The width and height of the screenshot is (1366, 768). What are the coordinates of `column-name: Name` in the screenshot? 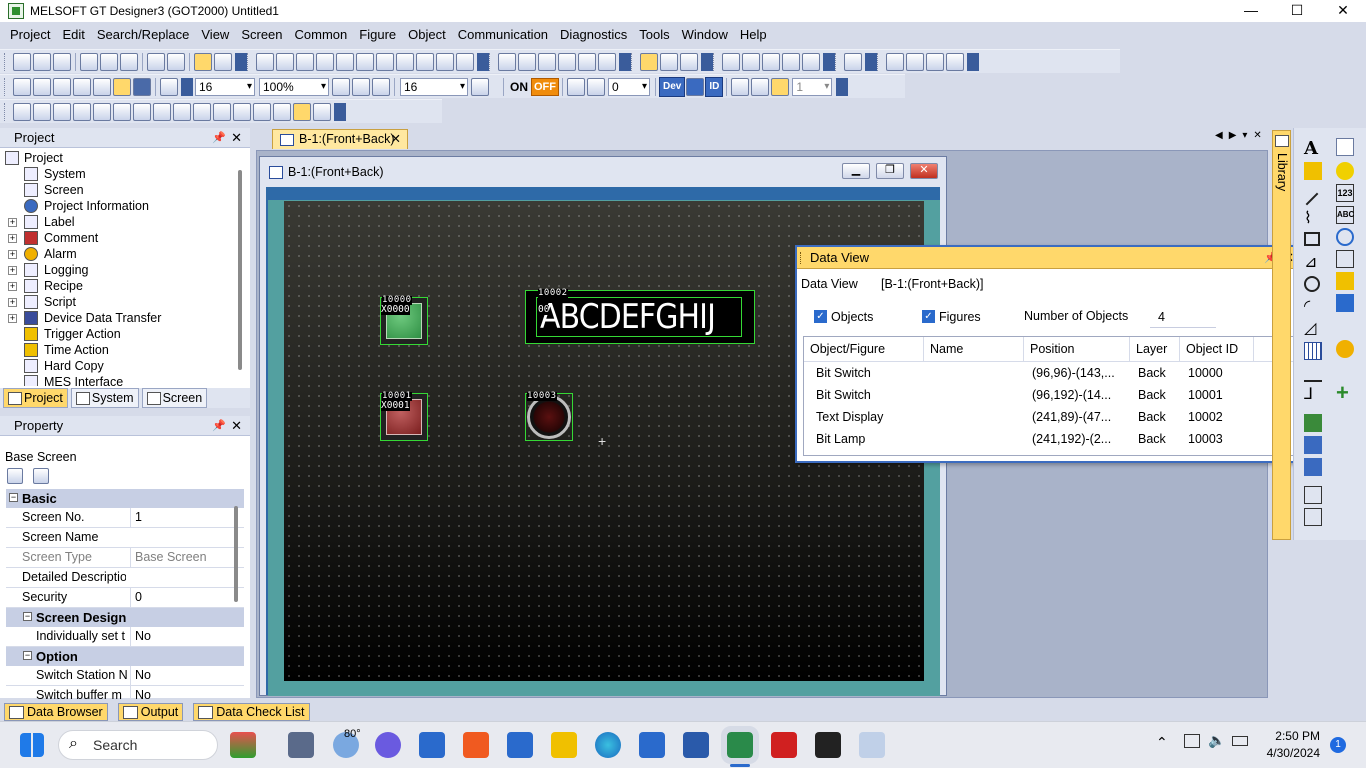 It's located at (974, 349).